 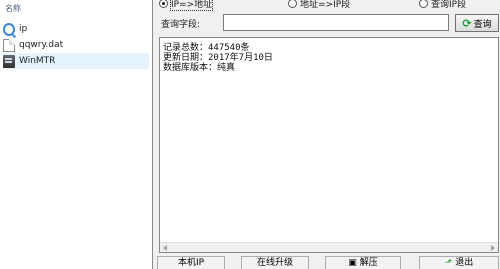 I want to click on radio-ip-to-address: IP=>地址, so click(x=186, y=5).